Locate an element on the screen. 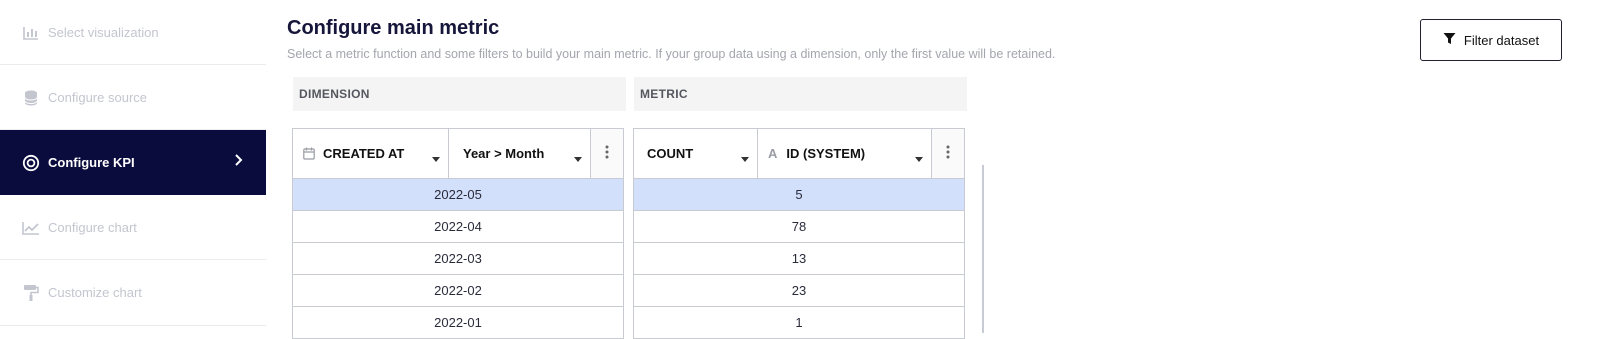  filter-dataset-label: Filter dataset is located at coordinates (1501, 40).